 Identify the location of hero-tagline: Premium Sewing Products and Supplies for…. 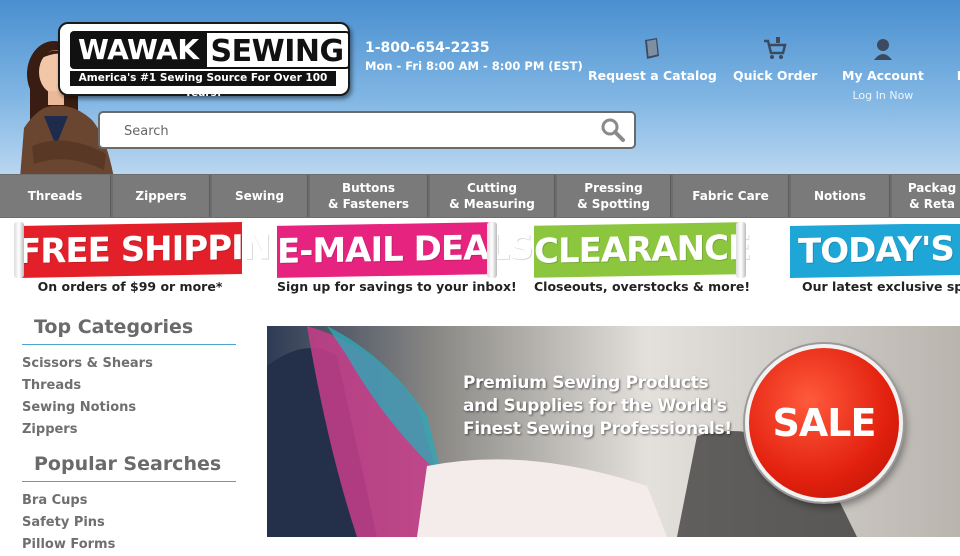
(597, 406).